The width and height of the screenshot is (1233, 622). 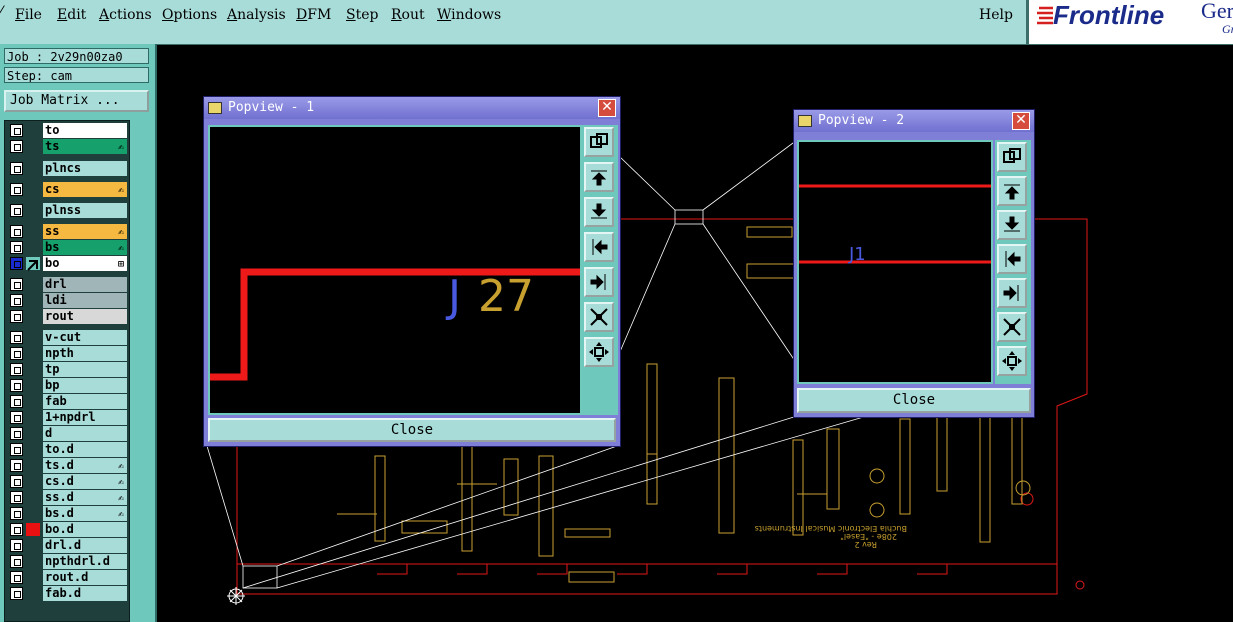 What do you see at coordinates (412, 430) in the screenshot?
I see `popview-1-close-button: Close` at bounding box center [412, 430].